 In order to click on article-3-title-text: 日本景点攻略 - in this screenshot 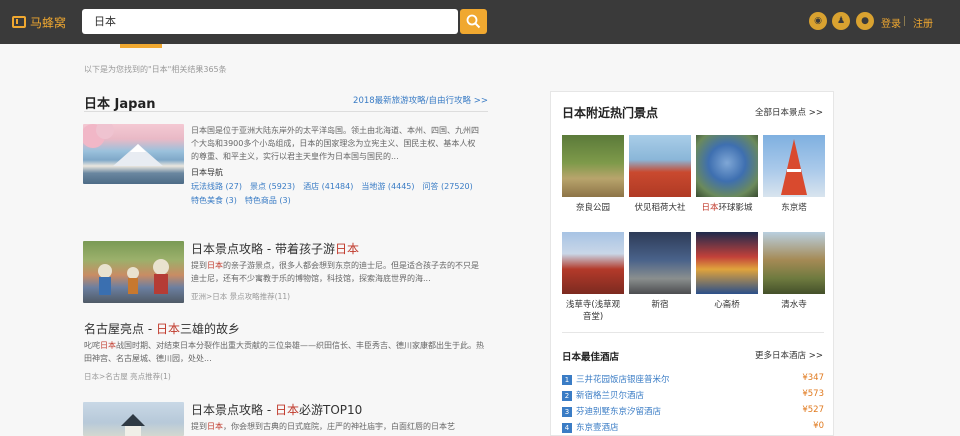, I will do `click(233, 410)`.